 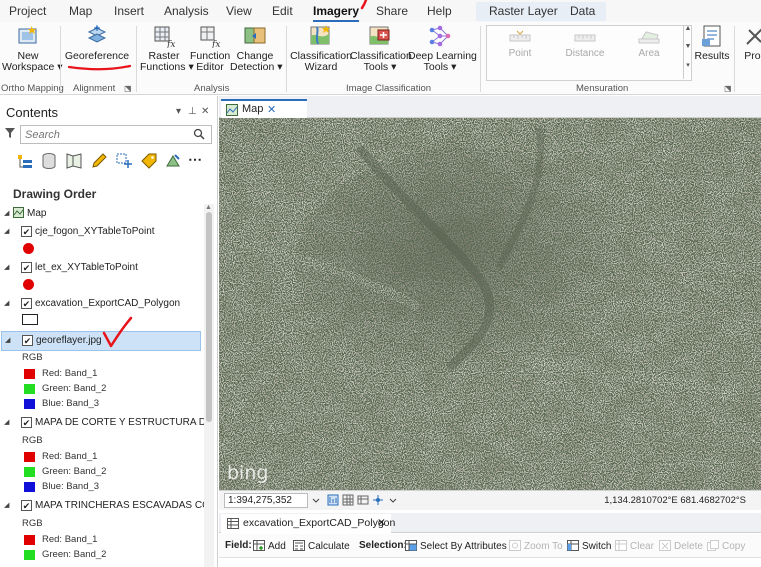 What do you see at coordinates (750, 43) in the screenshot?
I see `processing-button: Proc` at bounding box center [750, 43].